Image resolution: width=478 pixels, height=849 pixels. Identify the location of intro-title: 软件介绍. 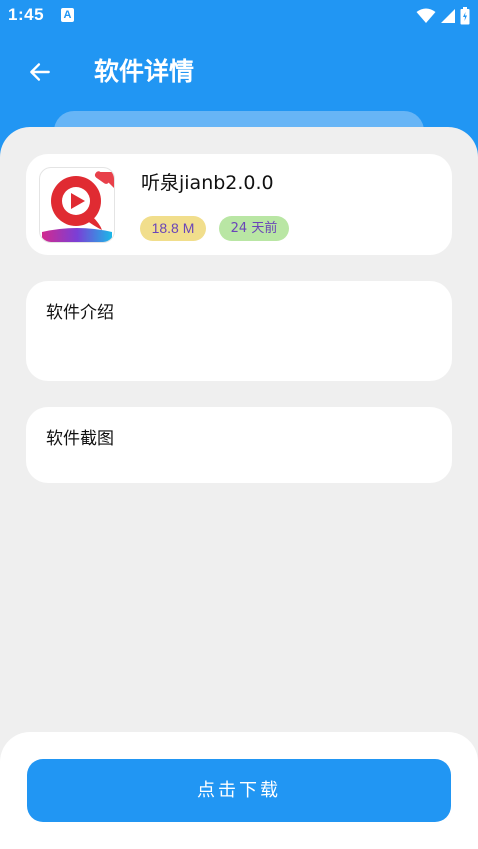
(80, 313).